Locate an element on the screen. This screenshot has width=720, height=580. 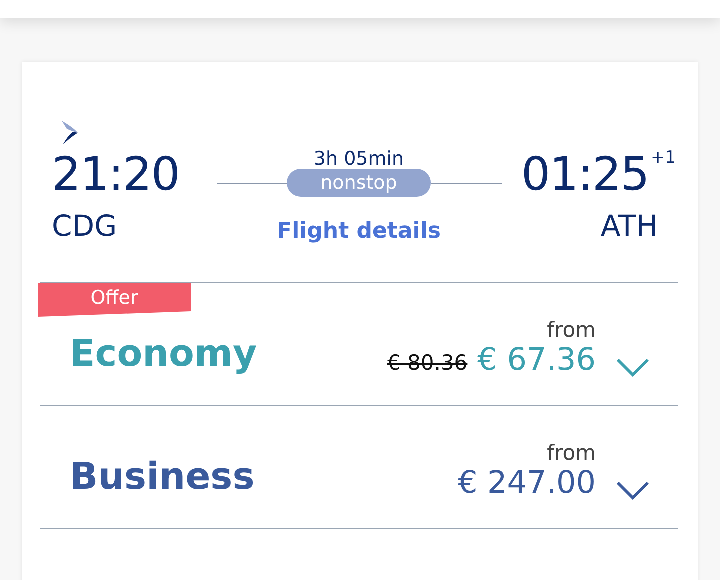
fare-class-name: Business is located at coordinates (163, 476).